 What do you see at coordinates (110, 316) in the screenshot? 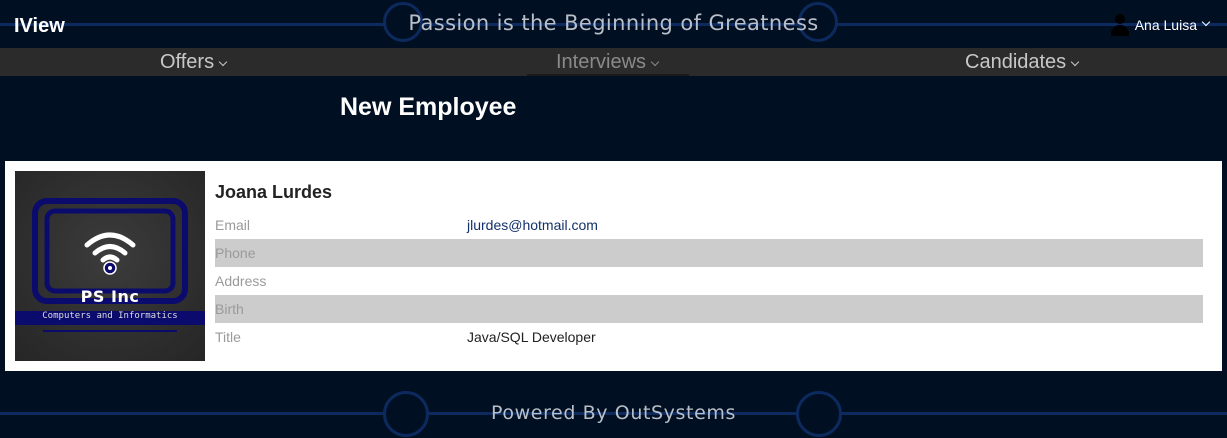
I see `logo-subtitle: Computers and Informatics` at bounding box center [110, 316].